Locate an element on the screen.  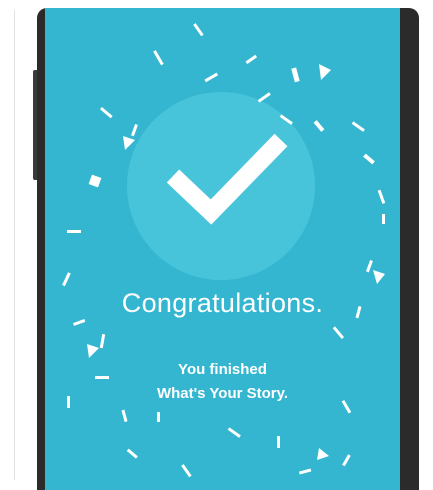
completion-message-line2: What's Your Story. is located at coordinates (222, 393).